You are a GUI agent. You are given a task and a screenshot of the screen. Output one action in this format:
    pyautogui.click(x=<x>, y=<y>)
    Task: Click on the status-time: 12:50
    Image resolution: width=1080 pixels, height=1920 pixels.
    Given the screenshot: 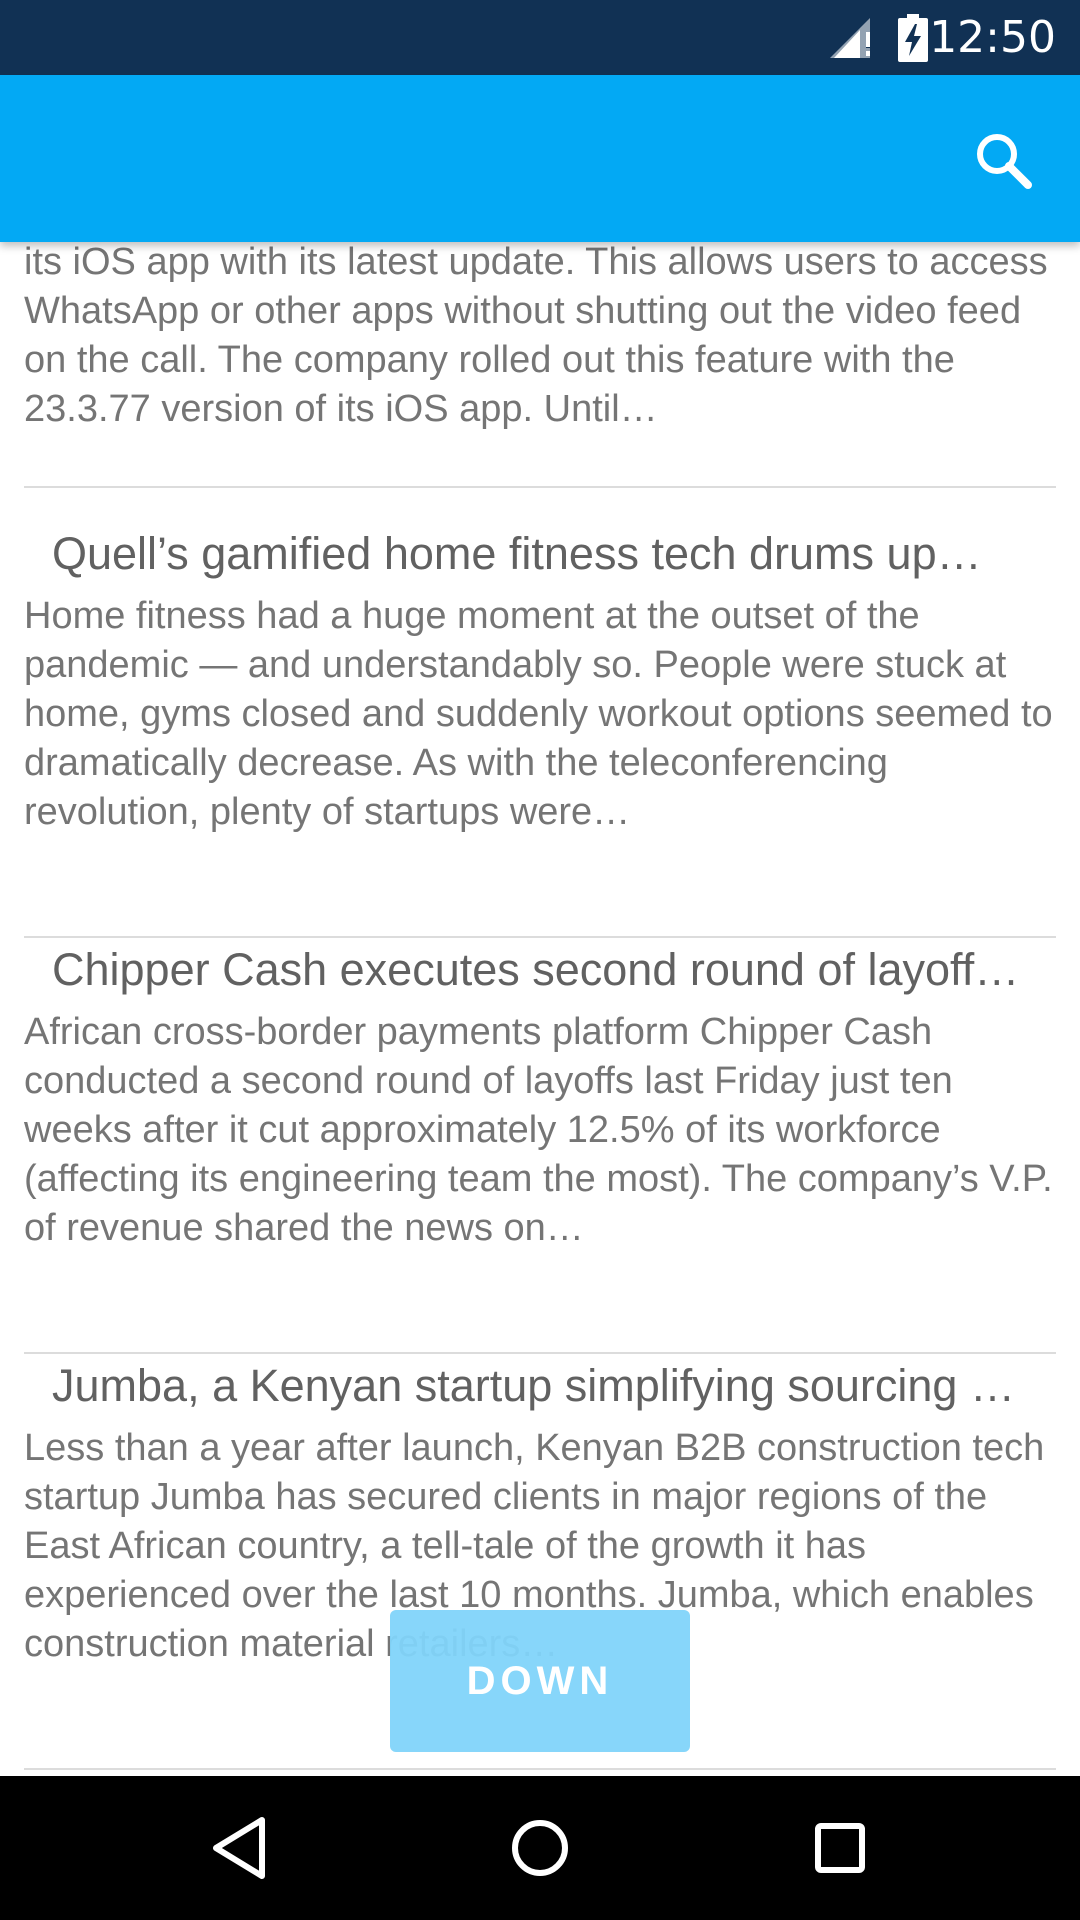 What is the action you would take?
    pyautogui.click(x=992, y=37)
    